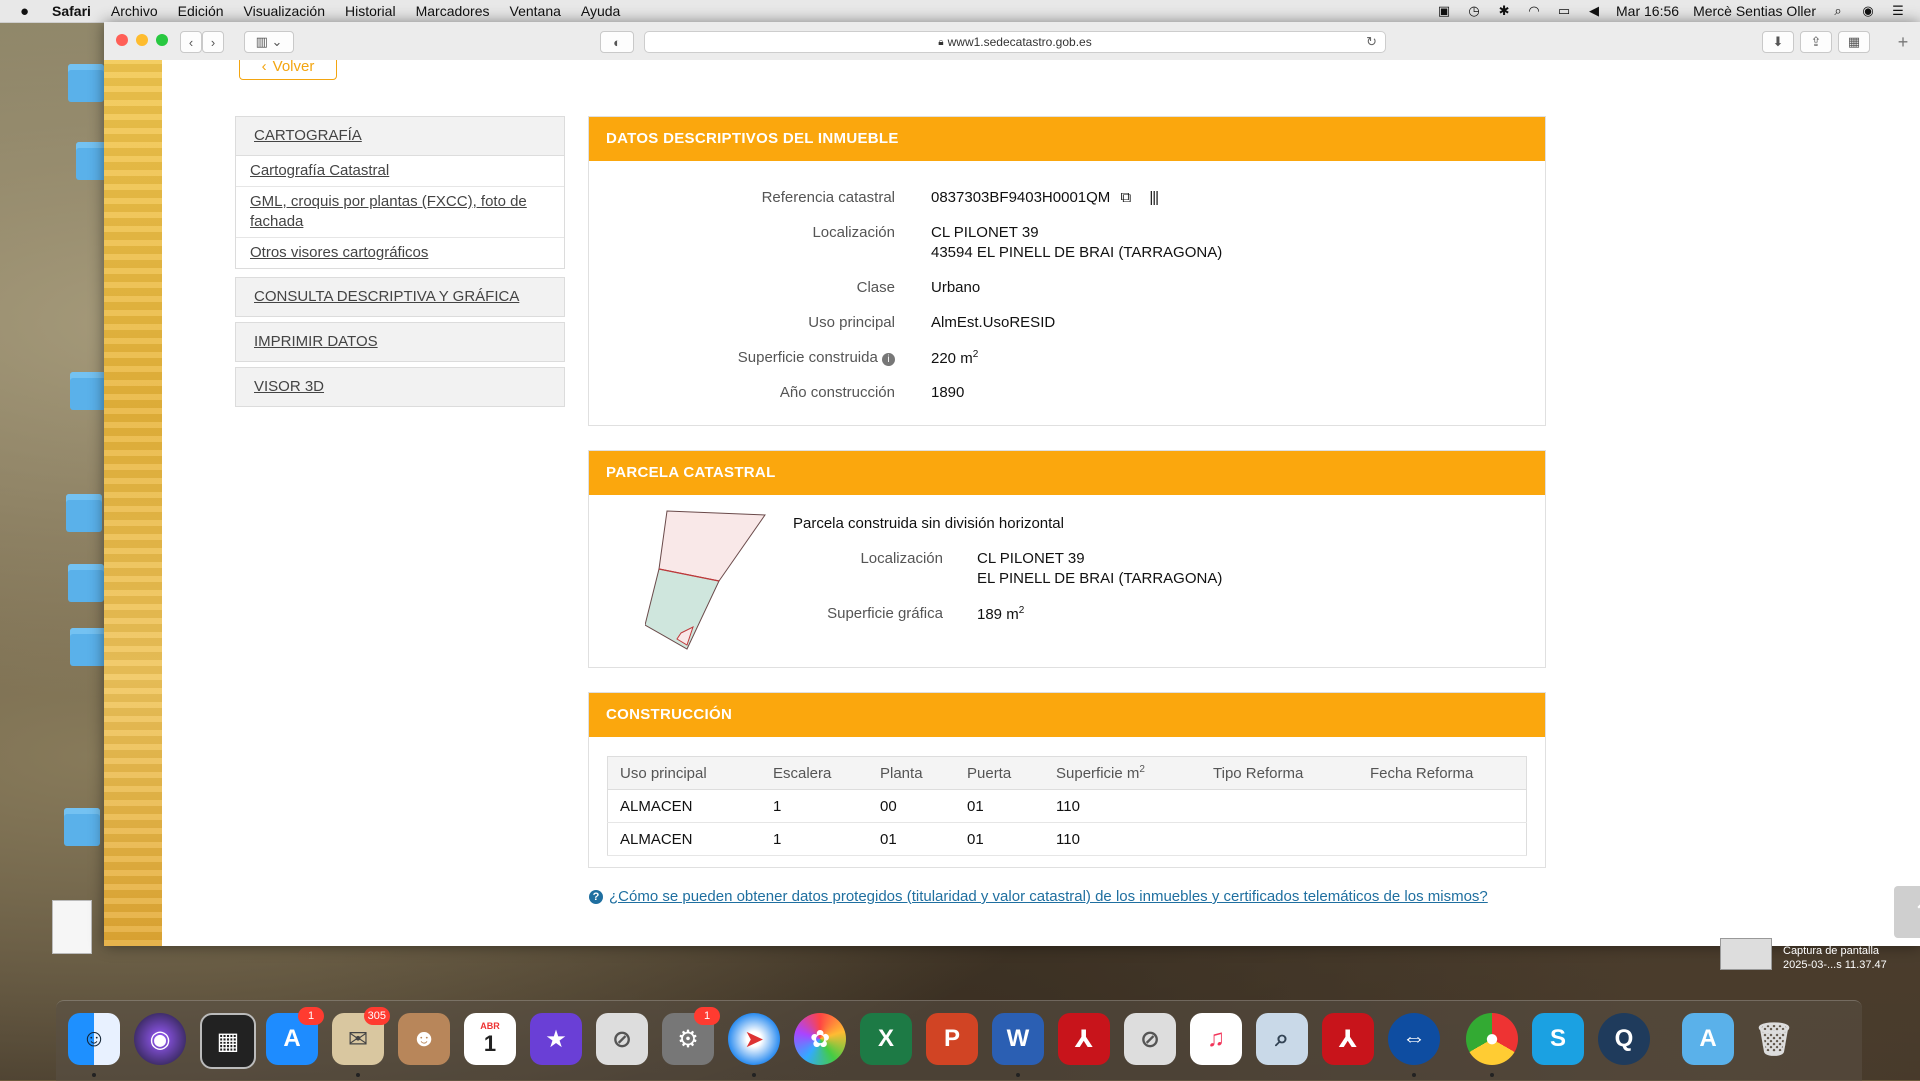 The width and height of the screenshot is (1920, 1081). I want to click on dock-acrobat-reader-icon: ⅄, so click(1348, 1039).